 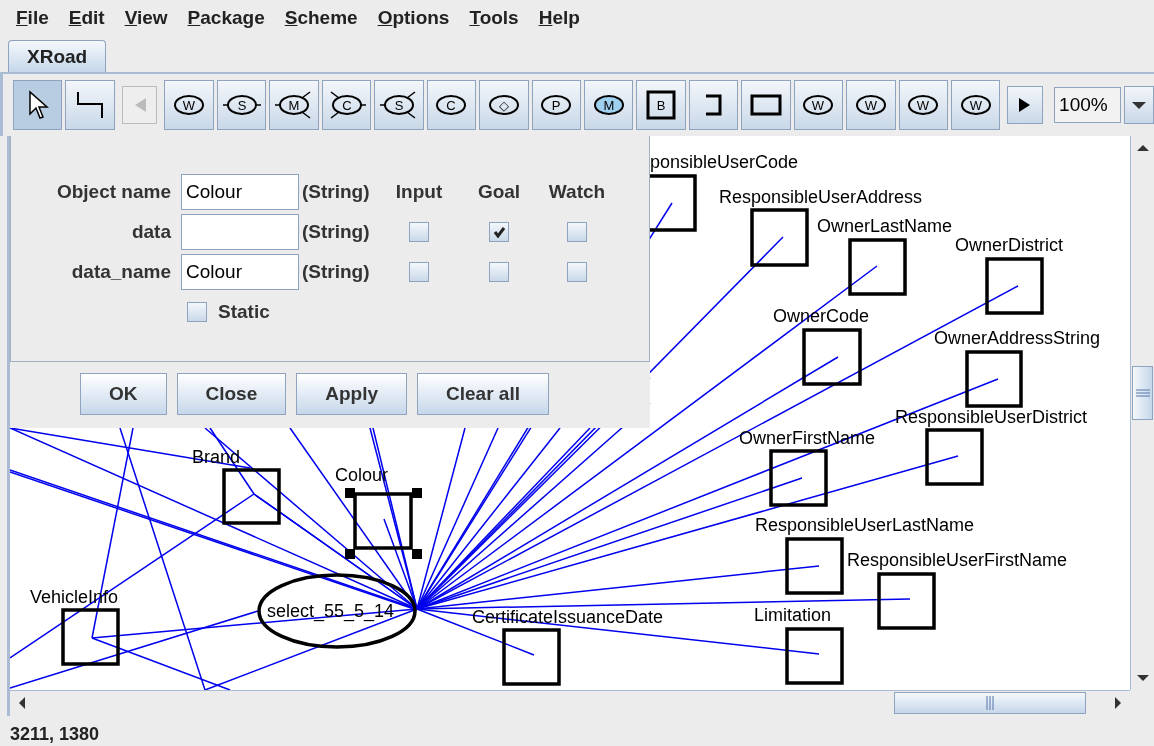 What do you see at coordinates (321, 18) in the screenshot?
I see `menu-item: Scheme` at bounding box center [321, 18].